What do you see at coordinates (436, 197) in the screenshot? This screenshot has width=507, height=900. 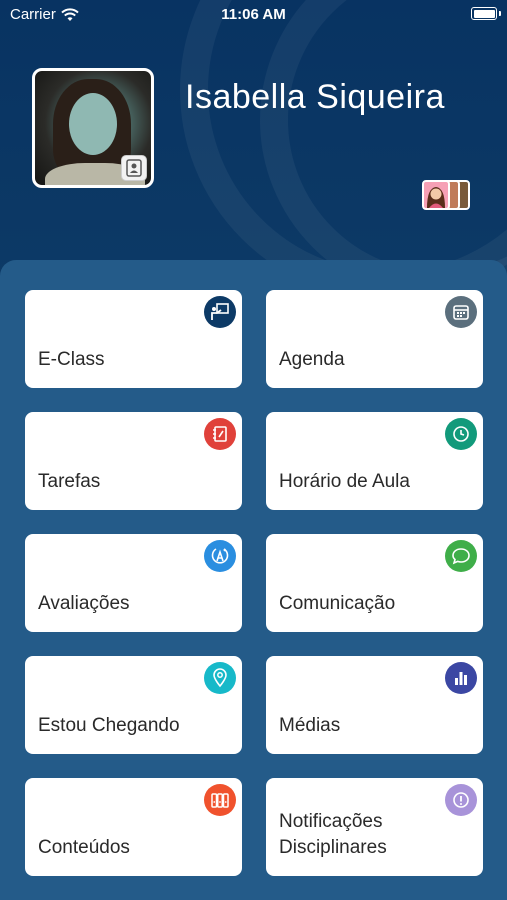 I see `student-avatar-icon` at bounding box center [436, 197].